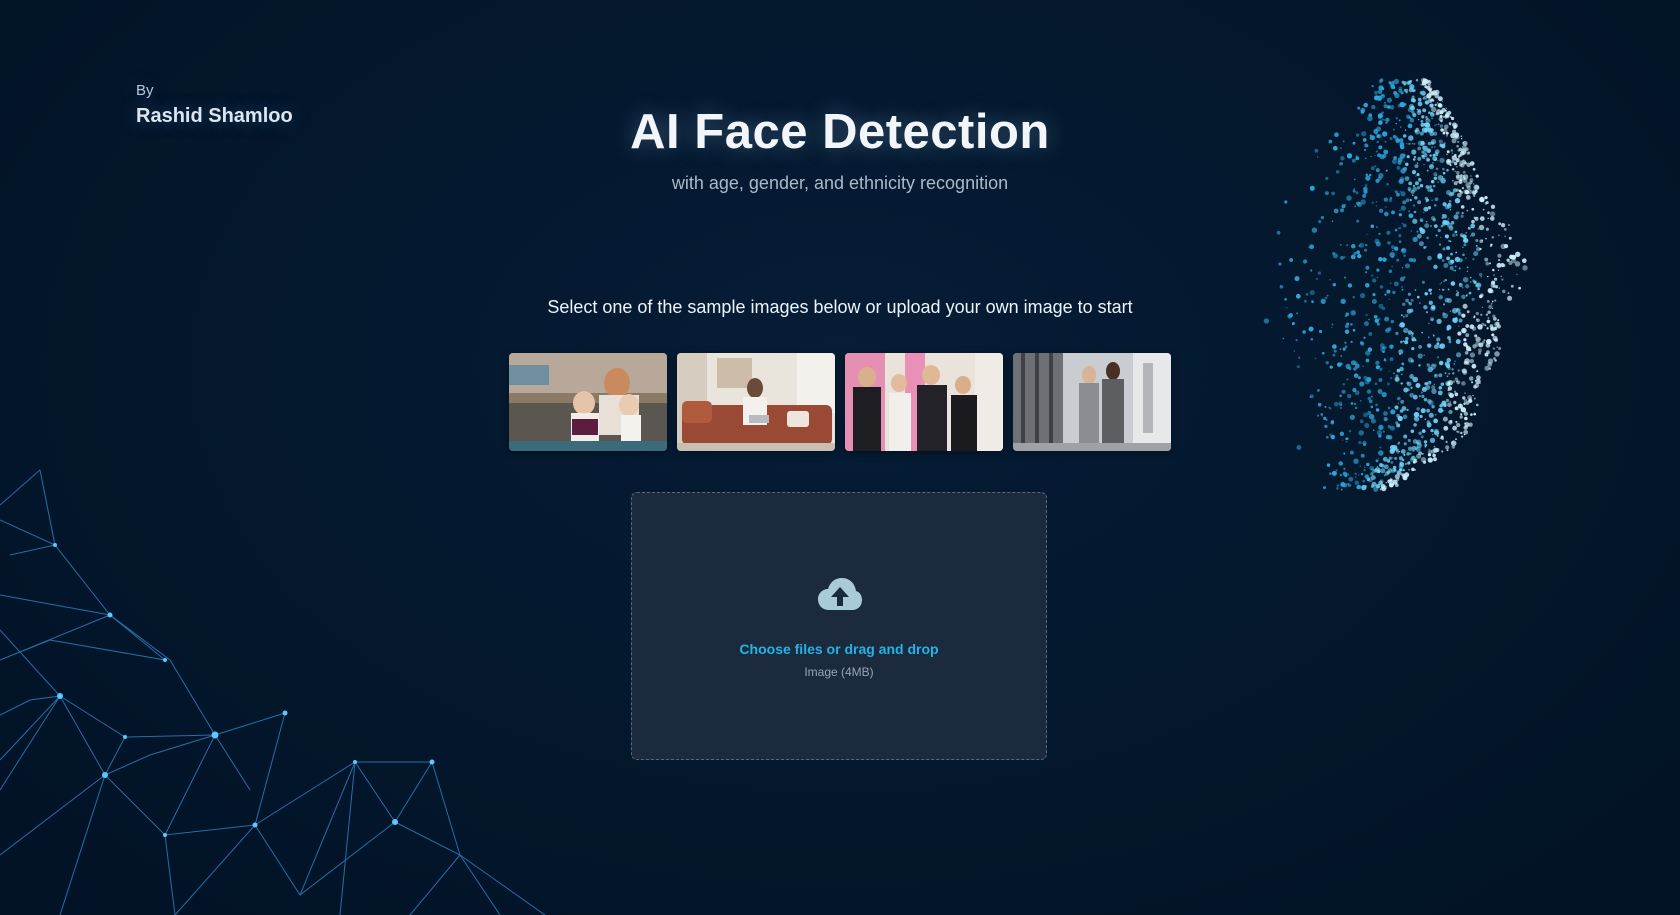 The image size is (1680, 915). Describe the element at coordinates (924, 402) in the screenshot. I see `sample-image-business-group` at that location.